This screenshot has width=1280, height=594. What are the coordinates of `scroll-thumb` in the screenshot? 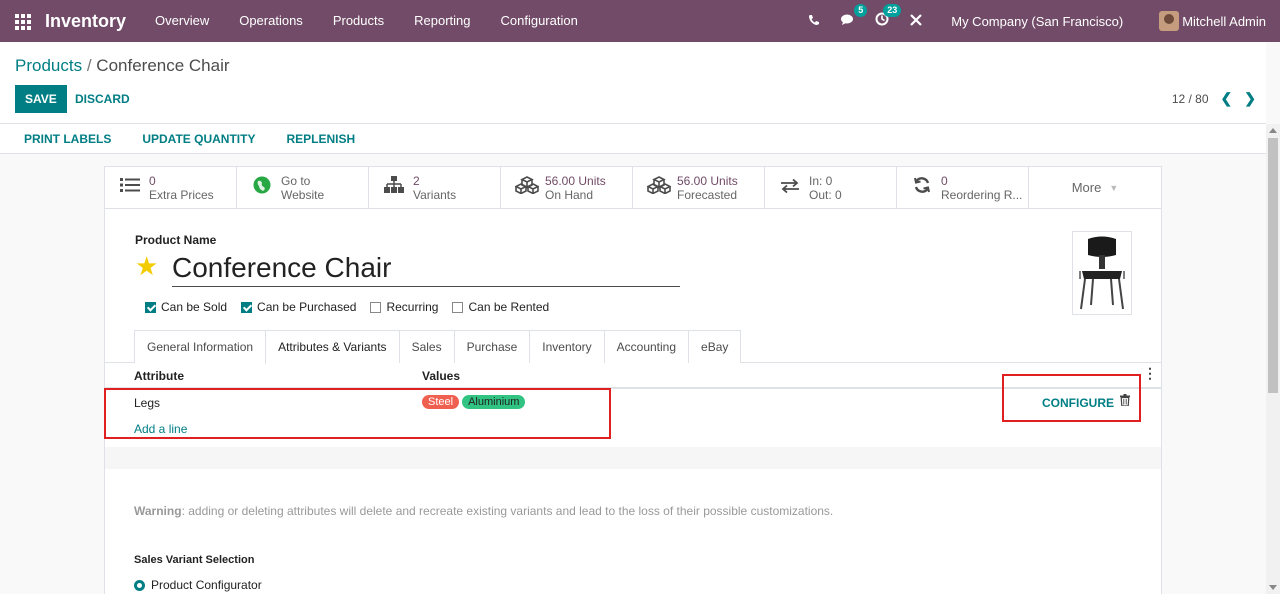 It's located at (1273, 265).